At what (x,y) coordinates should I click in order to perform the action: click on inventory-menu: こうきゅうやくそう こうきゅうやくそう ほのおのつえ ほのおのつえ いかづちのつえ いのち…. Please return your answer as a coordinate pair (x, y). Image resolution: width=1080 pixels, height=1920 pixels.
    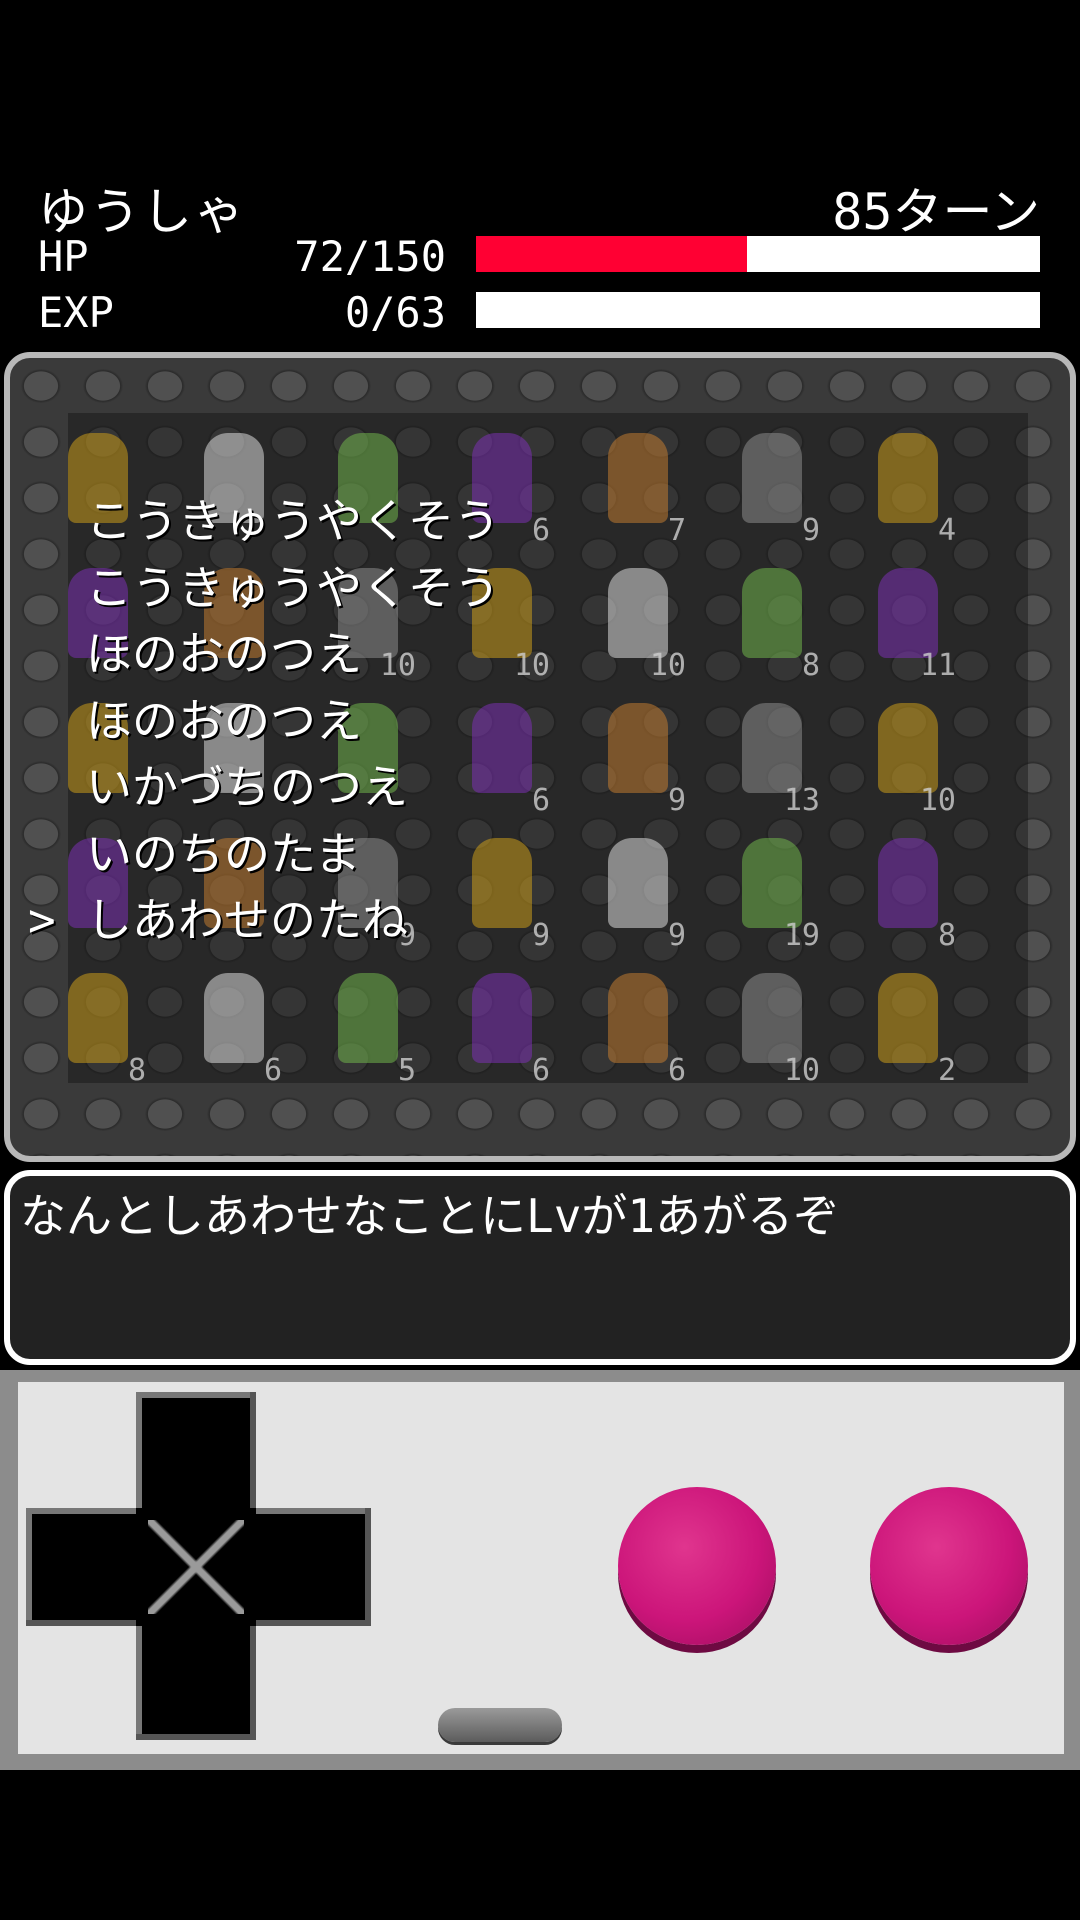
    Looking at the image, I should click on (264, 721).